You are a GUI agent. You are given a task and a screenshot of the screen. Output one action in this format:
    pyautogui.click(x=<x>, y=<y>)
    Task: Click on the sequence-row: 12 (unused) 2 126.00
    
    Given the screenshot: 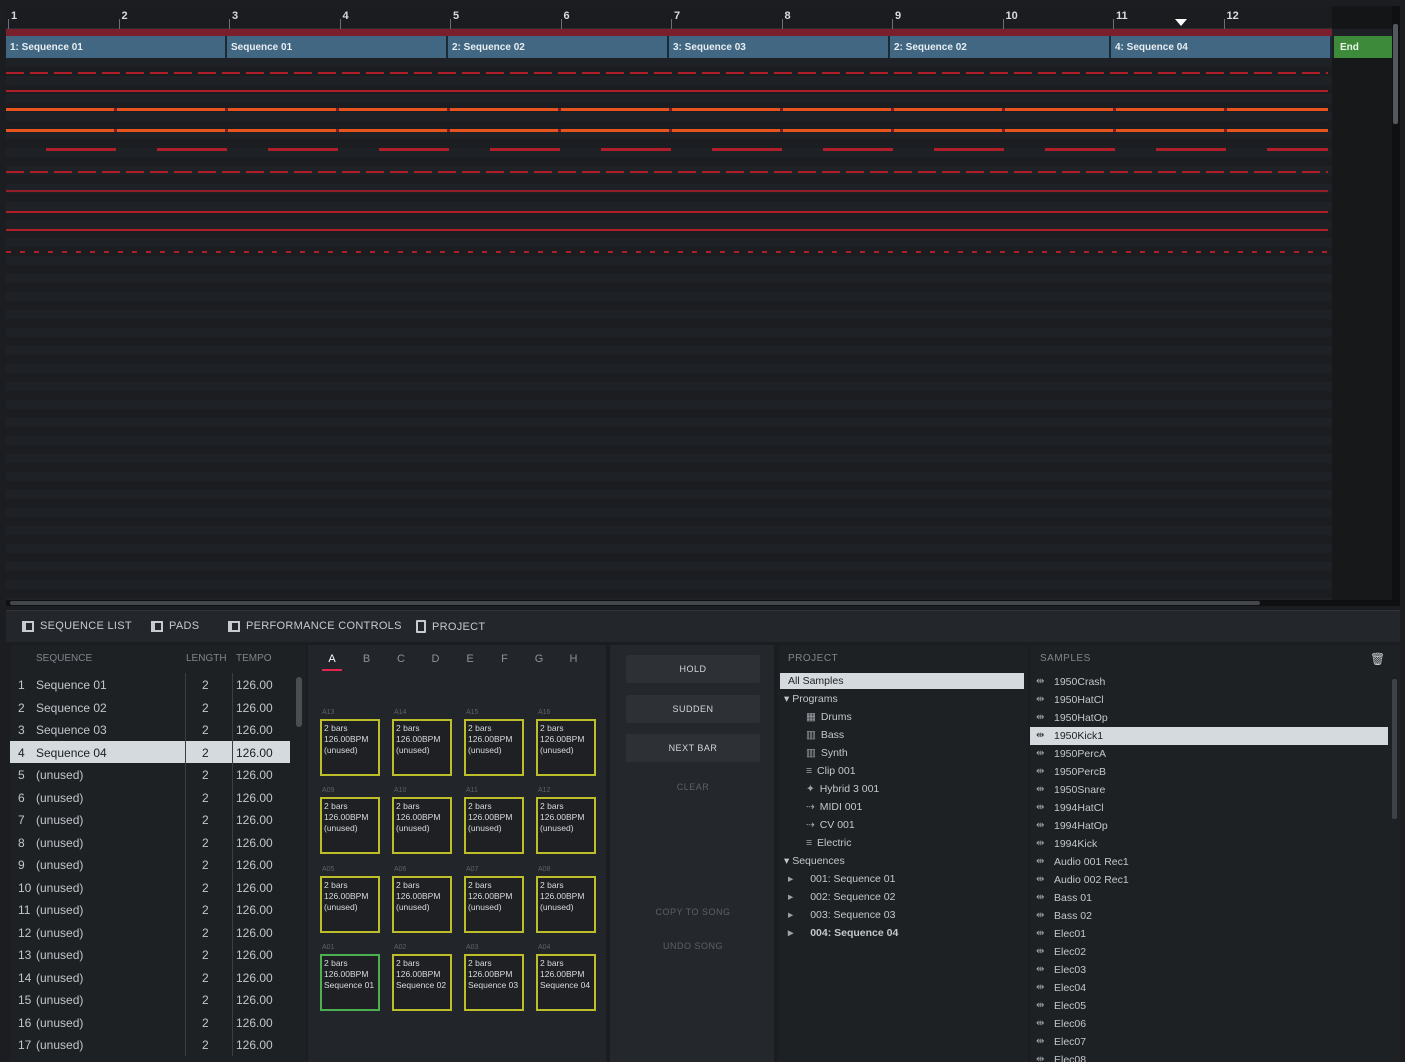 What is the action you would take?
    pyautogui.click(x=150, y=931)
    